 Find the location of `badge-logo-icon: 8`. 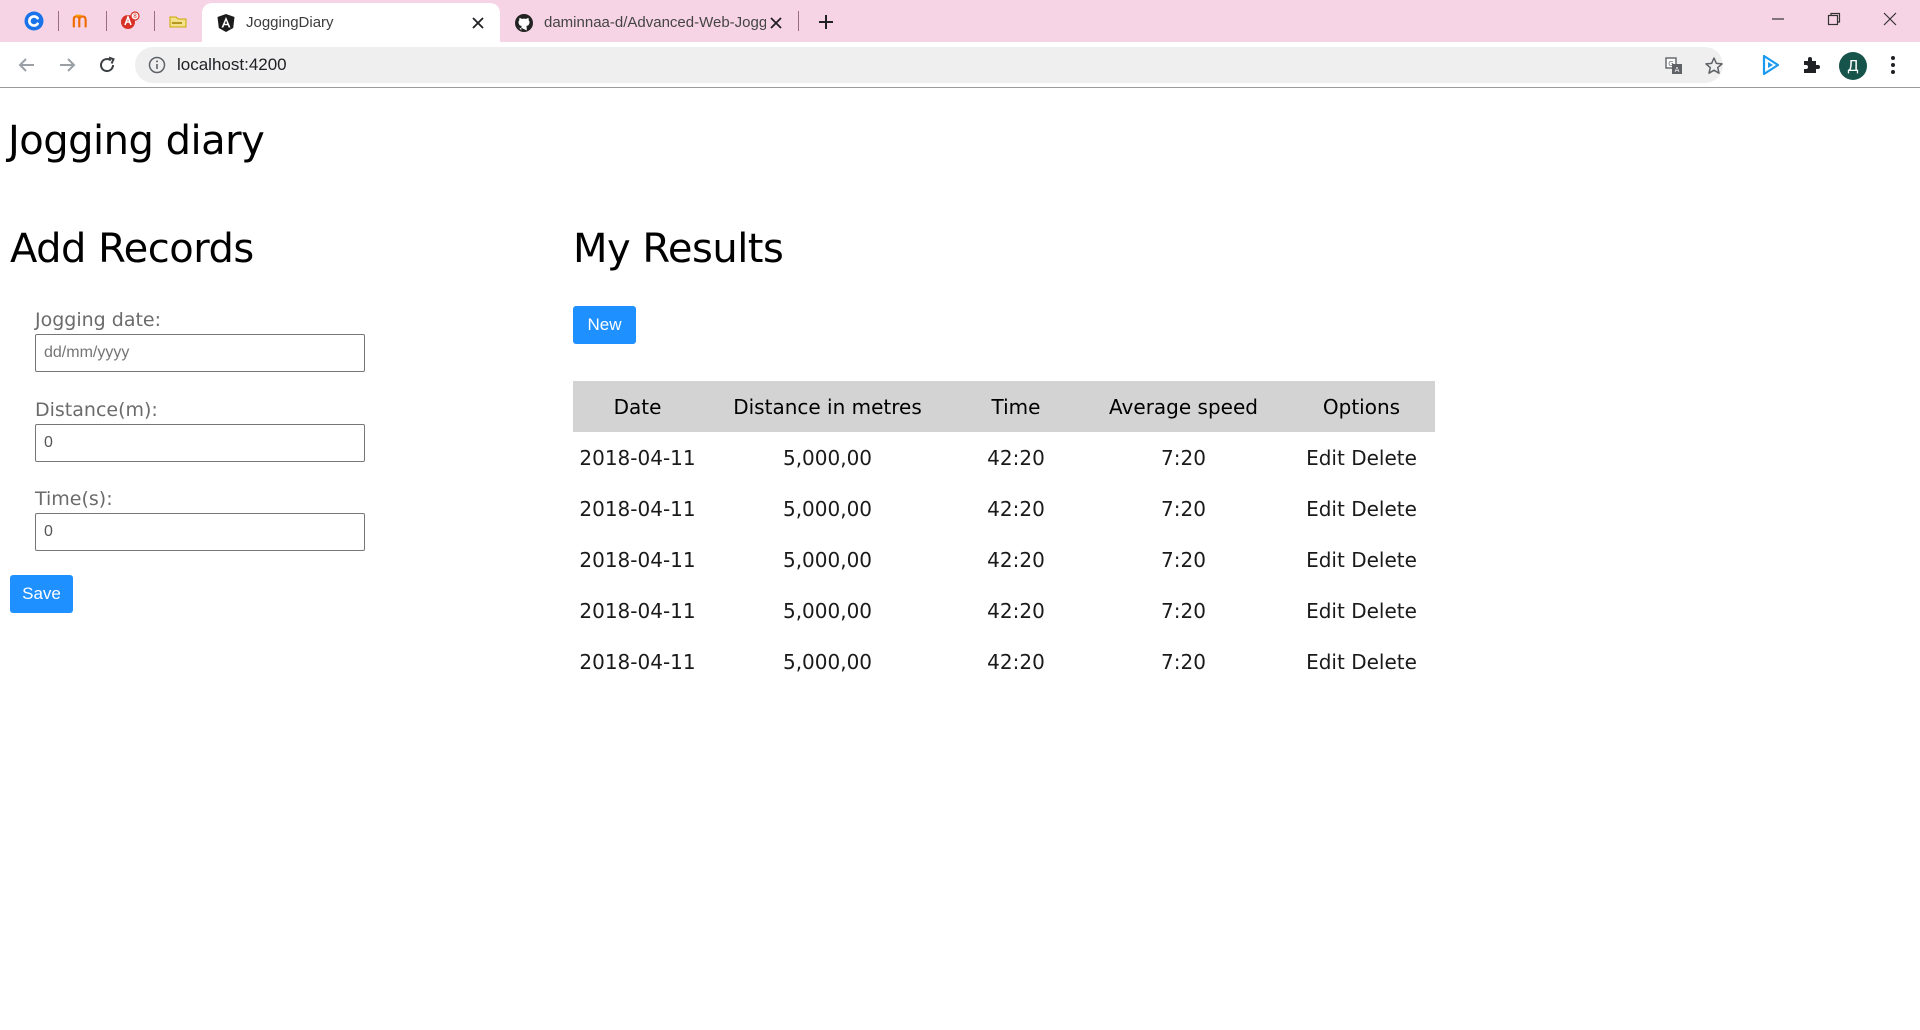

badge-logo-icon: 8 is located at coordinates (130, 21).